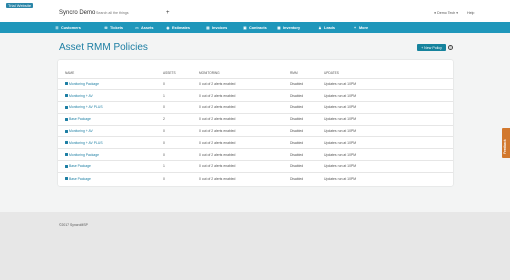 Image resolution: width=510 pixels, height=280 pixels. I want to click on nav-label: Invoices, so click(220, 27).